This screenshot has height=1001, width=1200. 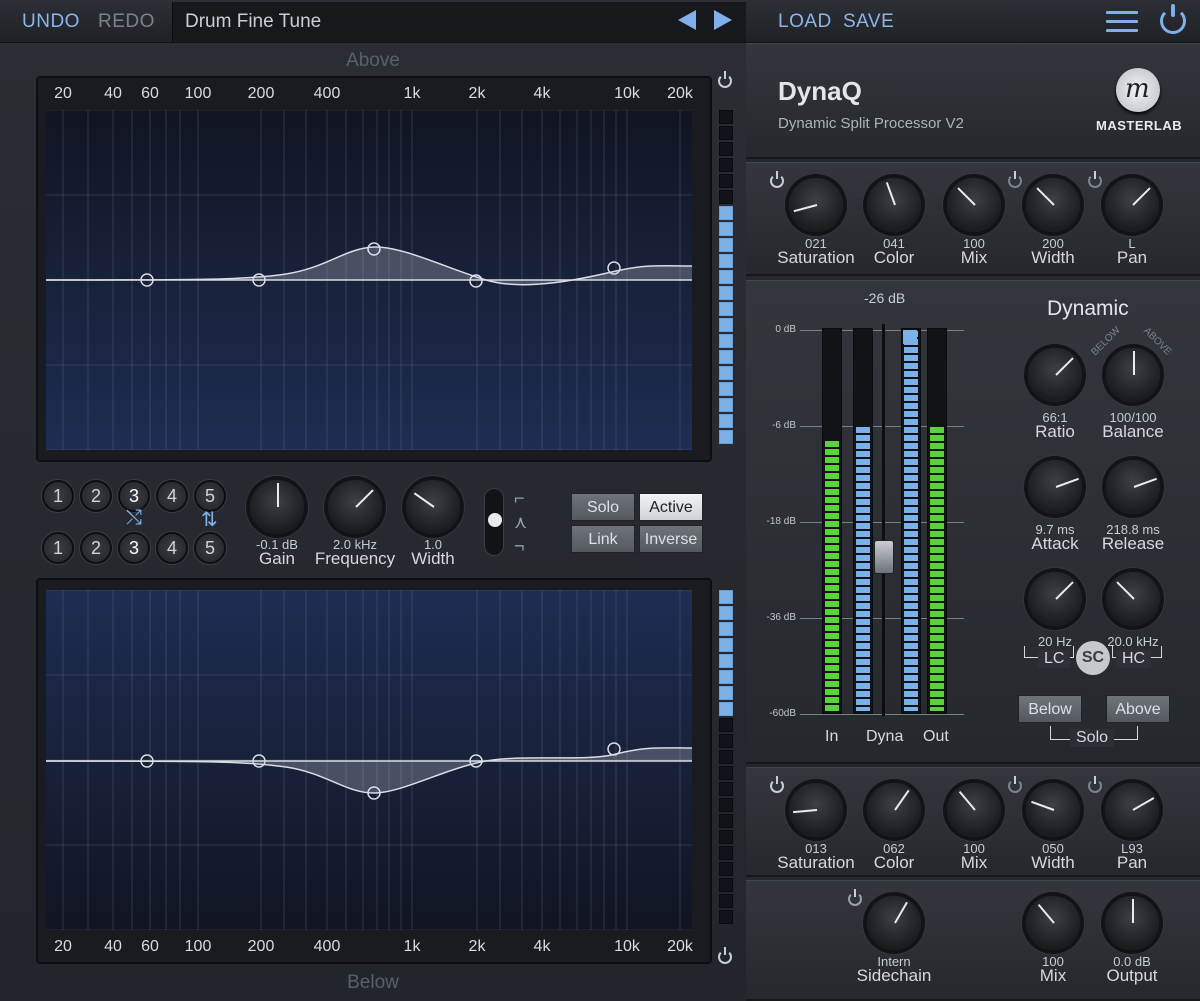 I want to click on sidechain-filter-button: SC, so click(x=1093, y=658).